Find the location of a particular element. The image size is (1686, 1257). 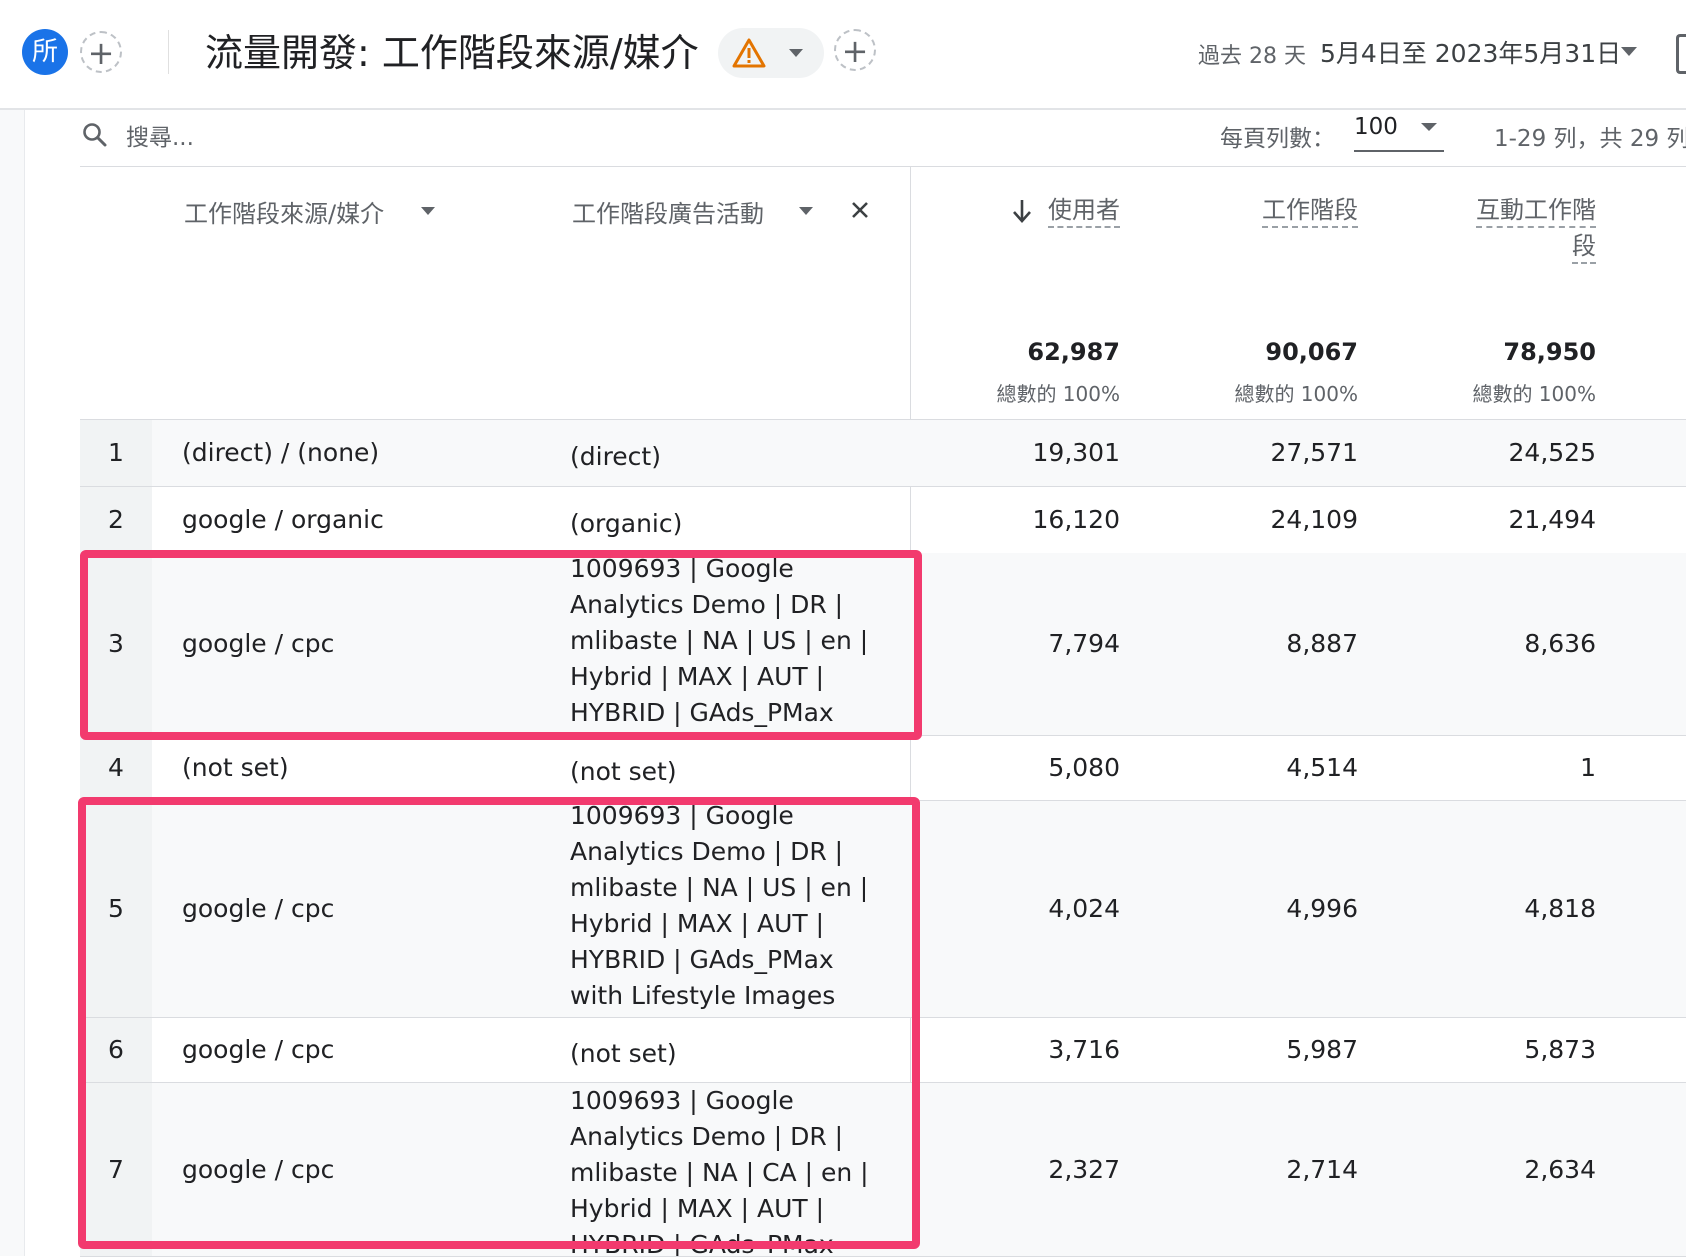

add-comparison-button: + is located at coordinates (101, 52).